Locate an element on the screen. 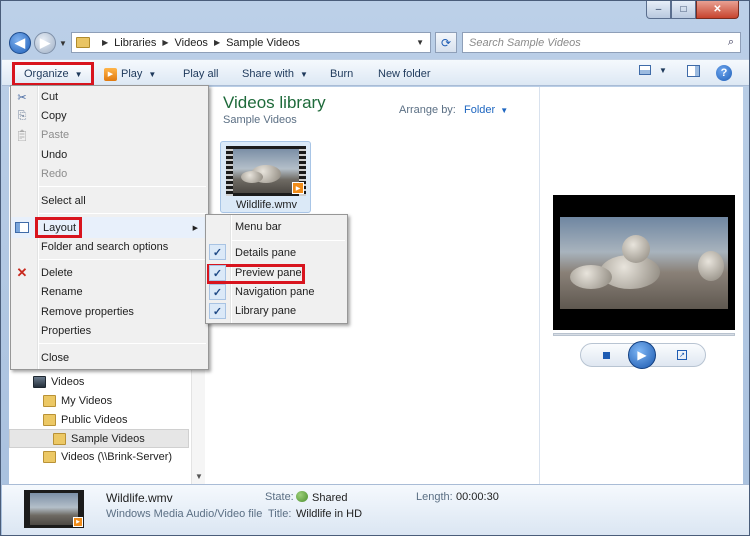  breadcrumb-item-videos: Videos is located at coordinates (191, 43).